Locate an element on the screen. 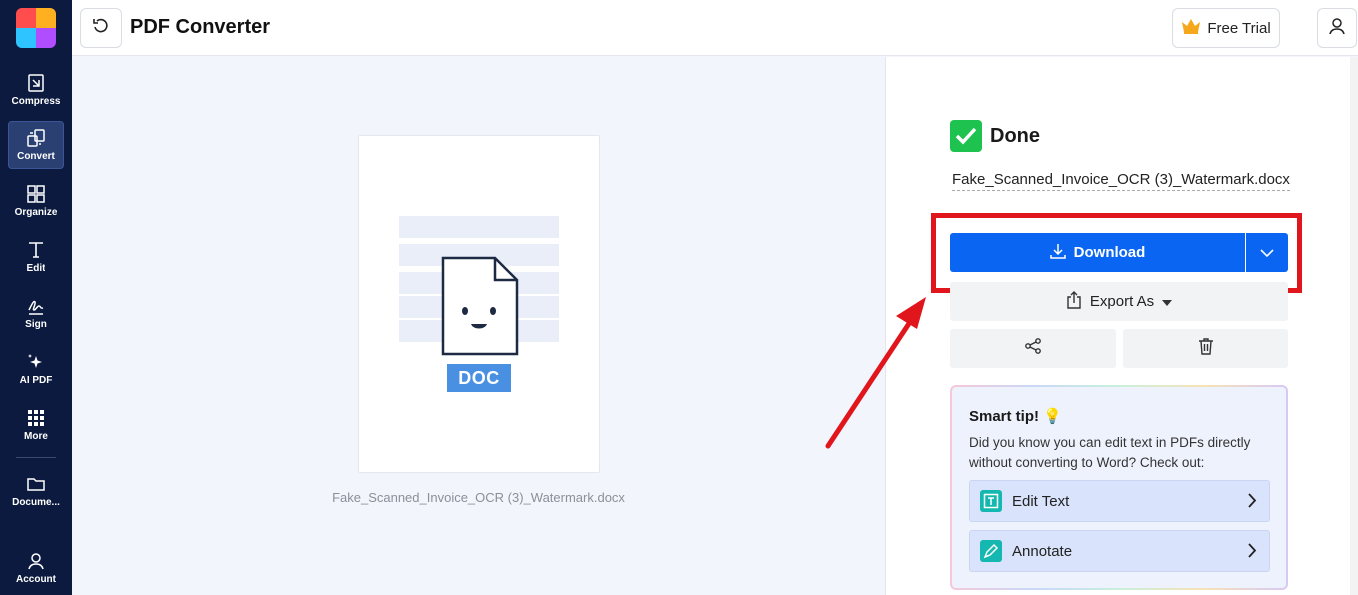 The width and height of the screenshot is (1358, 595). sidebar-item-organize: Organize is located at coordinates (36, 201).